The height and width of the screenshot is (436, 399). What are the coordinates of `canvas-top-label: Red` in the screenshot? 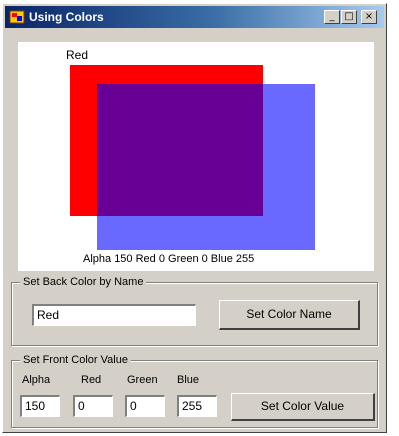 It's located at (77, 55).